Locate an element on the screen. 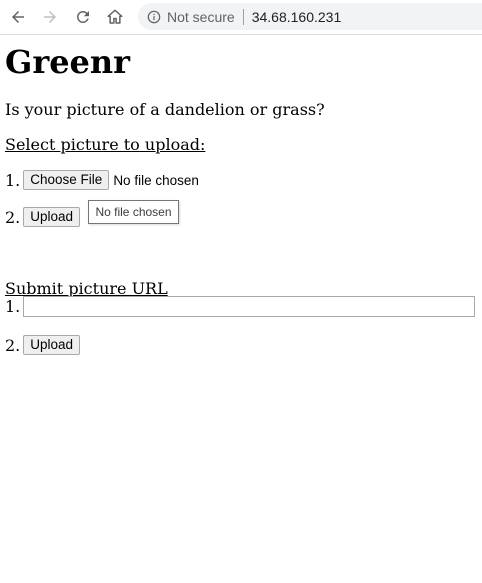  page-title: Greenr is located at coordinates (68, 62).